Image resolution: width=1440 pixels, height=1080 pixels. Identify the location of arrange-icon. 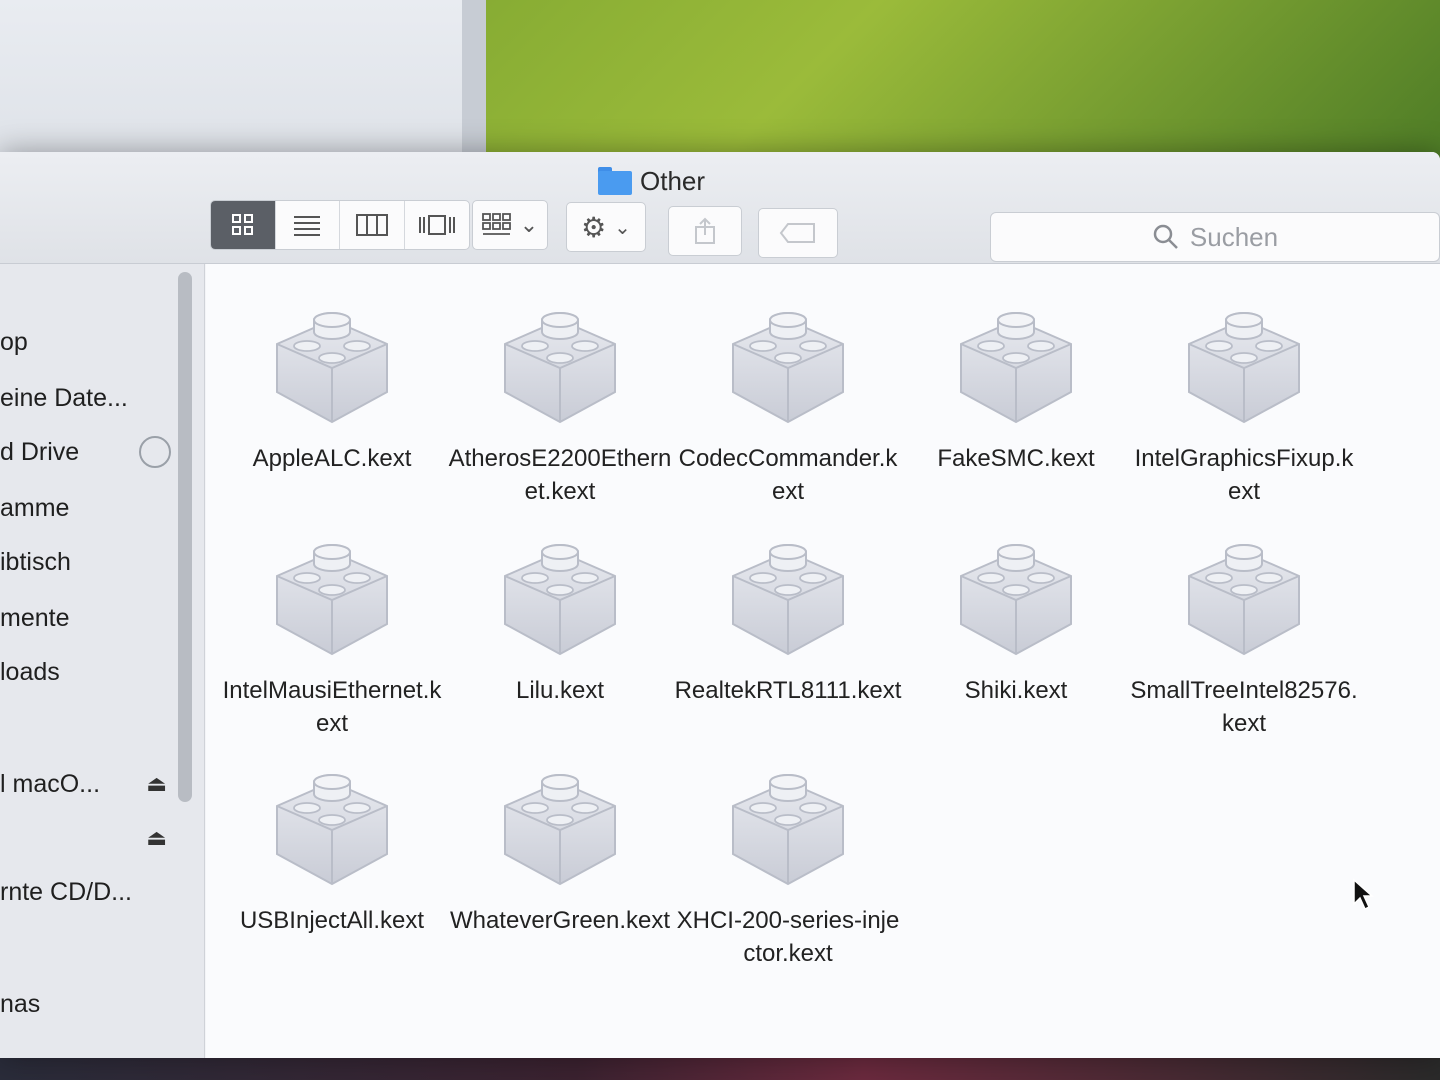
(496, 224).